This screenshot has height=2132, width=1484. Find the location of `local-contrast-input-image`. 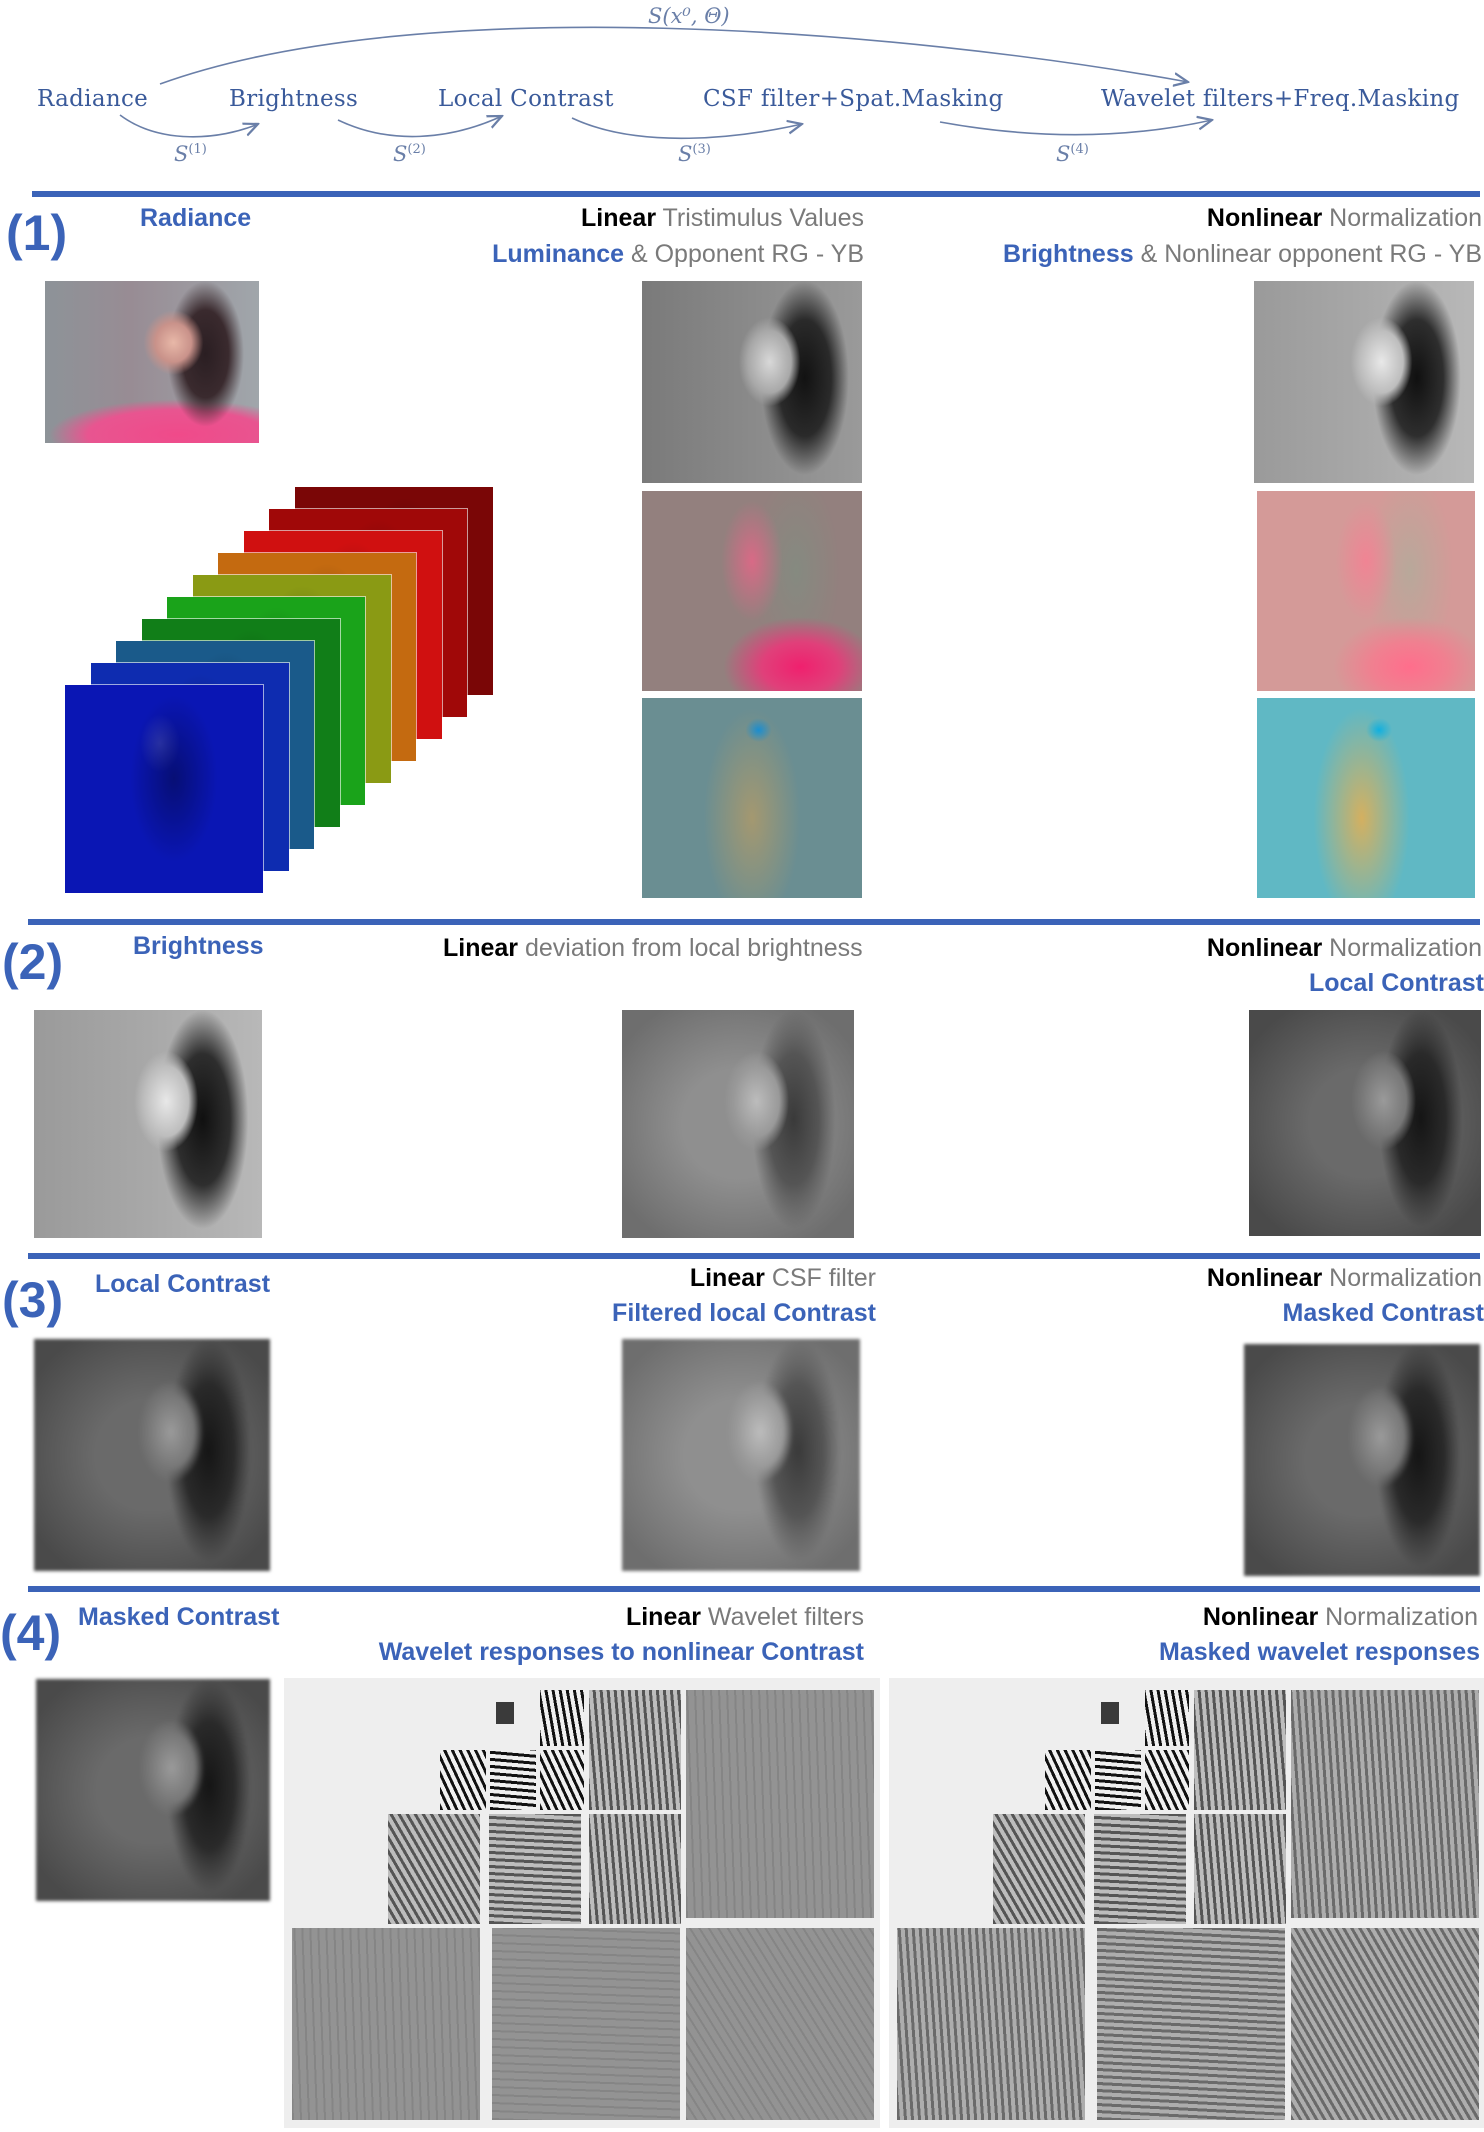

local-contrast-input-image is located at coordinates (152, 1455).